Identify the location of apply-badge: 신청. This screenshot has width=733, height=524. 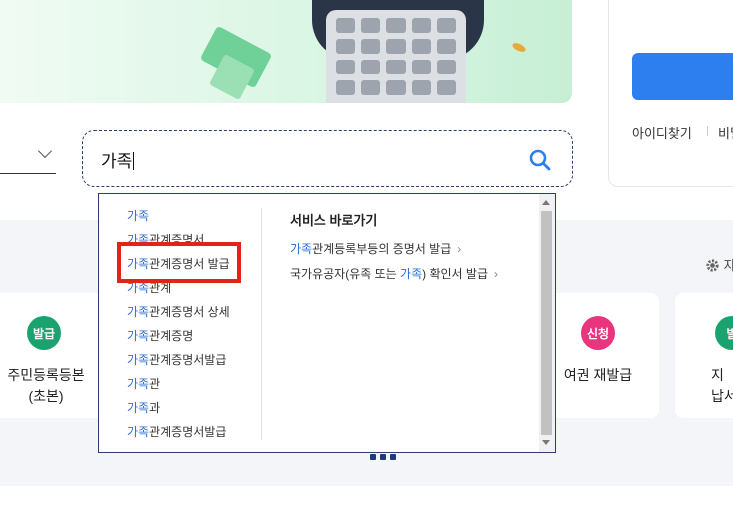
(598, 333).